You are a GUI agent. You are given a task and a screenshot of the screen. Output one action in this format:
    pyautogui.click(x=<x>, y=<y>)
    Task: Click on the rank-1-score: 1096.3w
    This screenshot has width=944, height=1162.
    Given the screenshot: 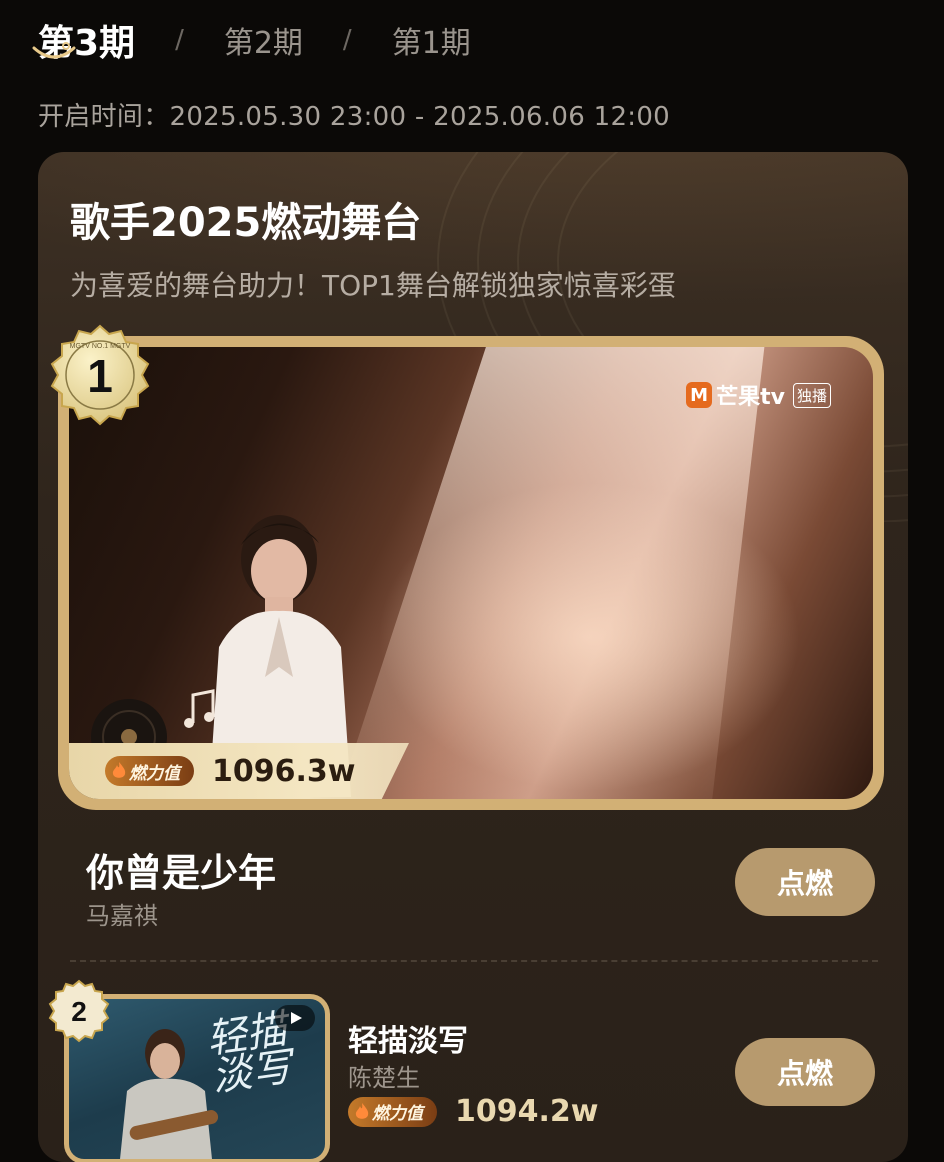 What is the action you would take?
    pyautogui.click(x=284, y=771)
    